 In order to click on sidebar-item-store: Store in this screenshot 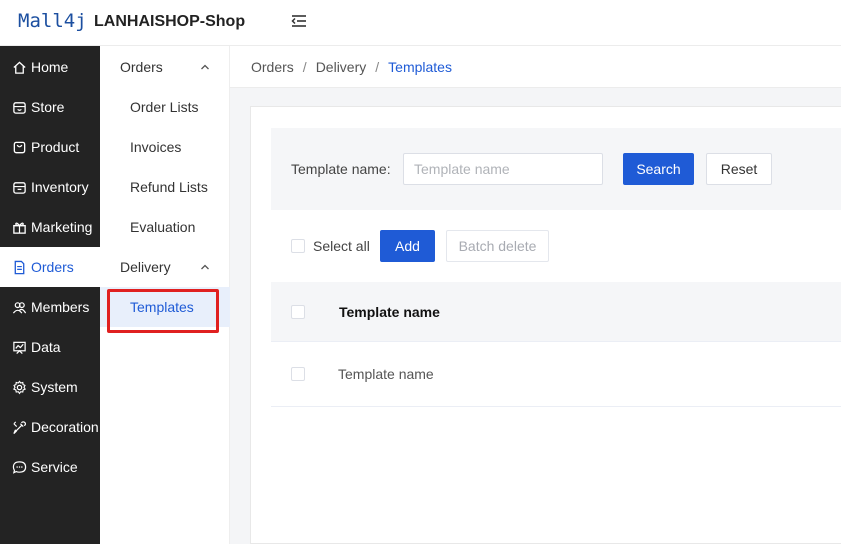, I will do `click(50, 107)`.